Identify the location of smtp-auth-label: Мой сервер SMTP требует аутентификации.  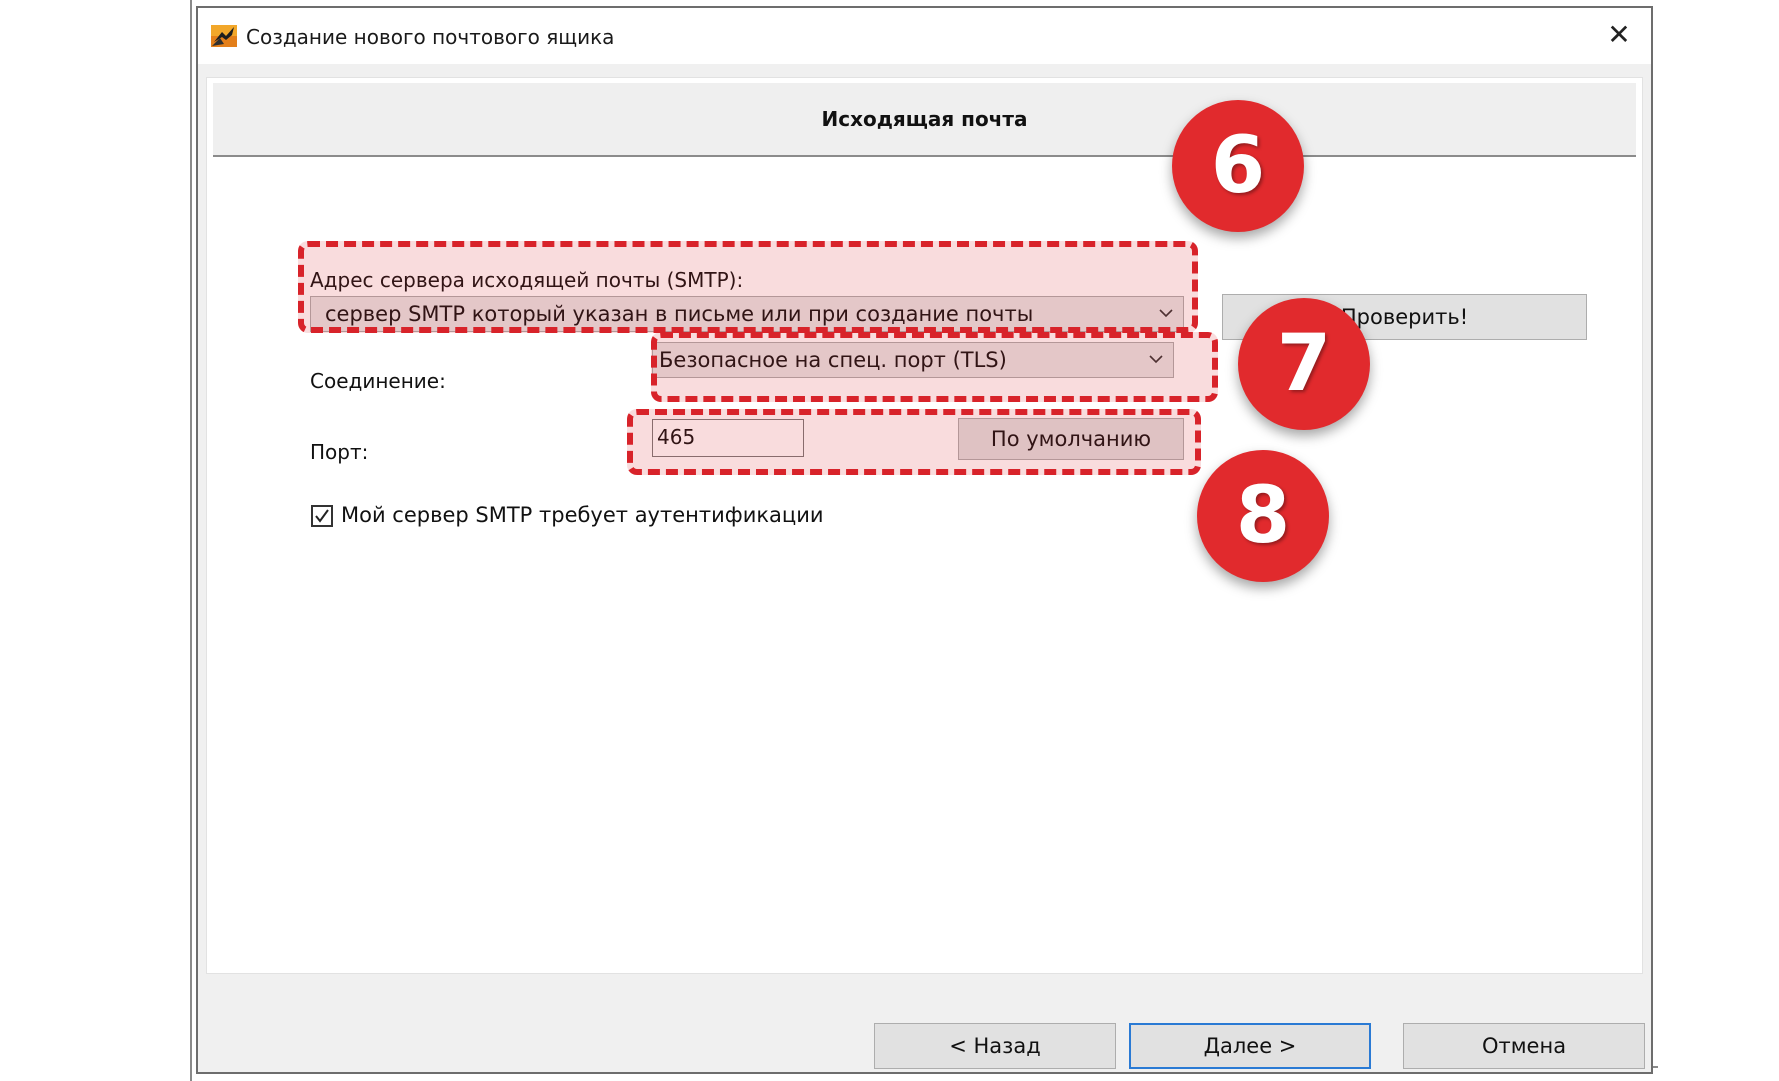
(582, 515).